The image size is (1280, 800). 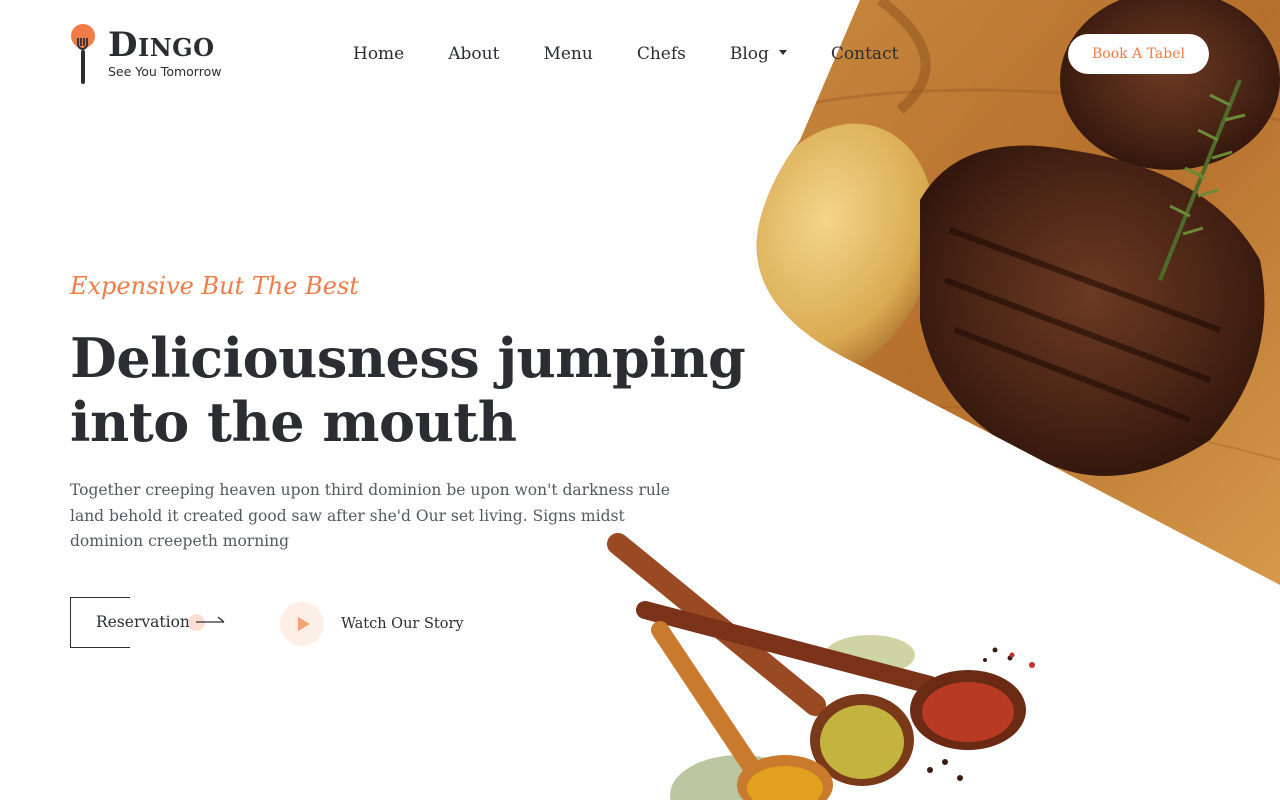 I want to click on brand-logo: Dingo See You Tomorrow, so click(x=155, y=54).